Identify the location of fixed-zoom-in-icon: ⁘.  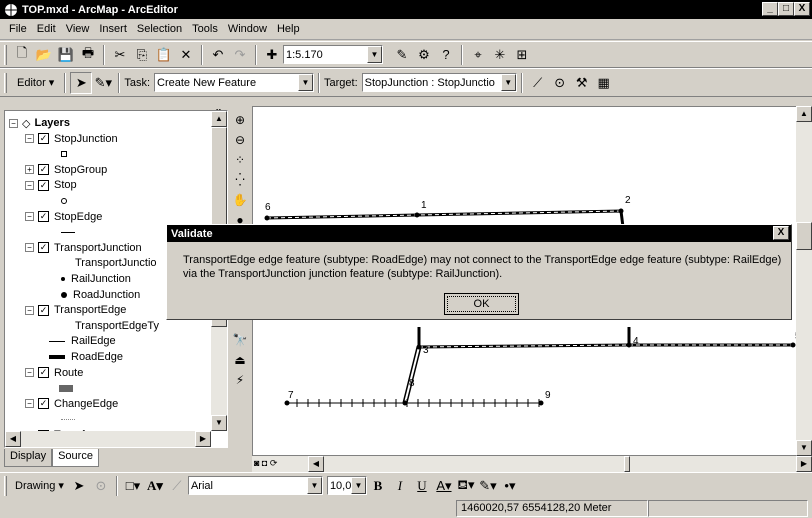
(240, 160).